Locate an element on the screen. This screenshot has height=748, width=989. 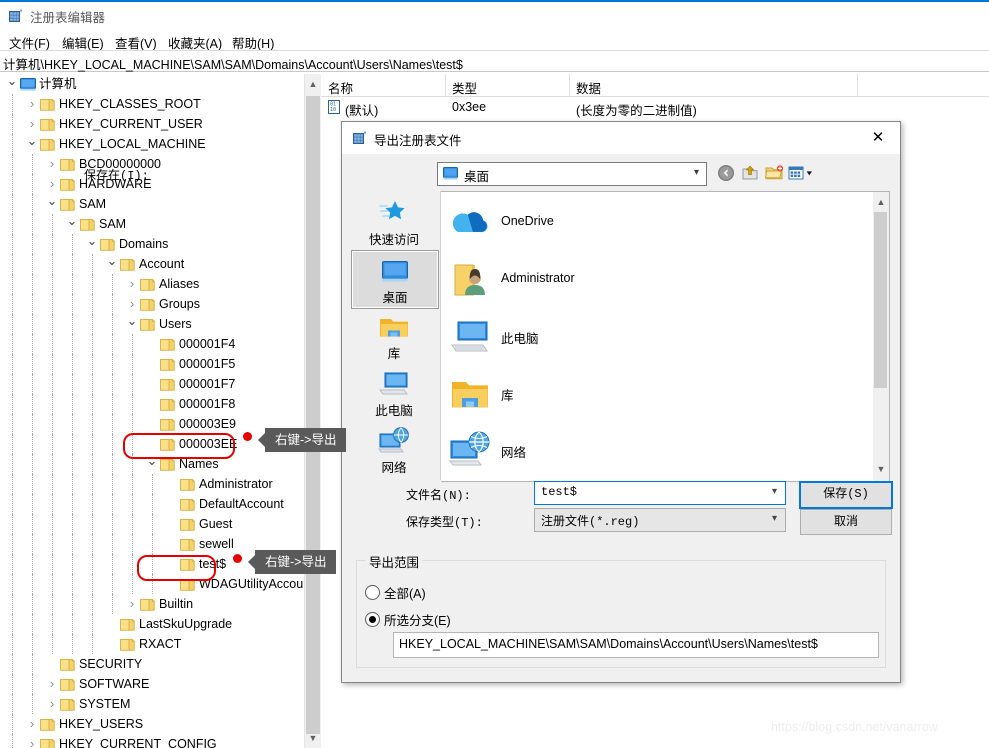
tree-item-account: ⌄ Account is located at coordinates (152, 264).